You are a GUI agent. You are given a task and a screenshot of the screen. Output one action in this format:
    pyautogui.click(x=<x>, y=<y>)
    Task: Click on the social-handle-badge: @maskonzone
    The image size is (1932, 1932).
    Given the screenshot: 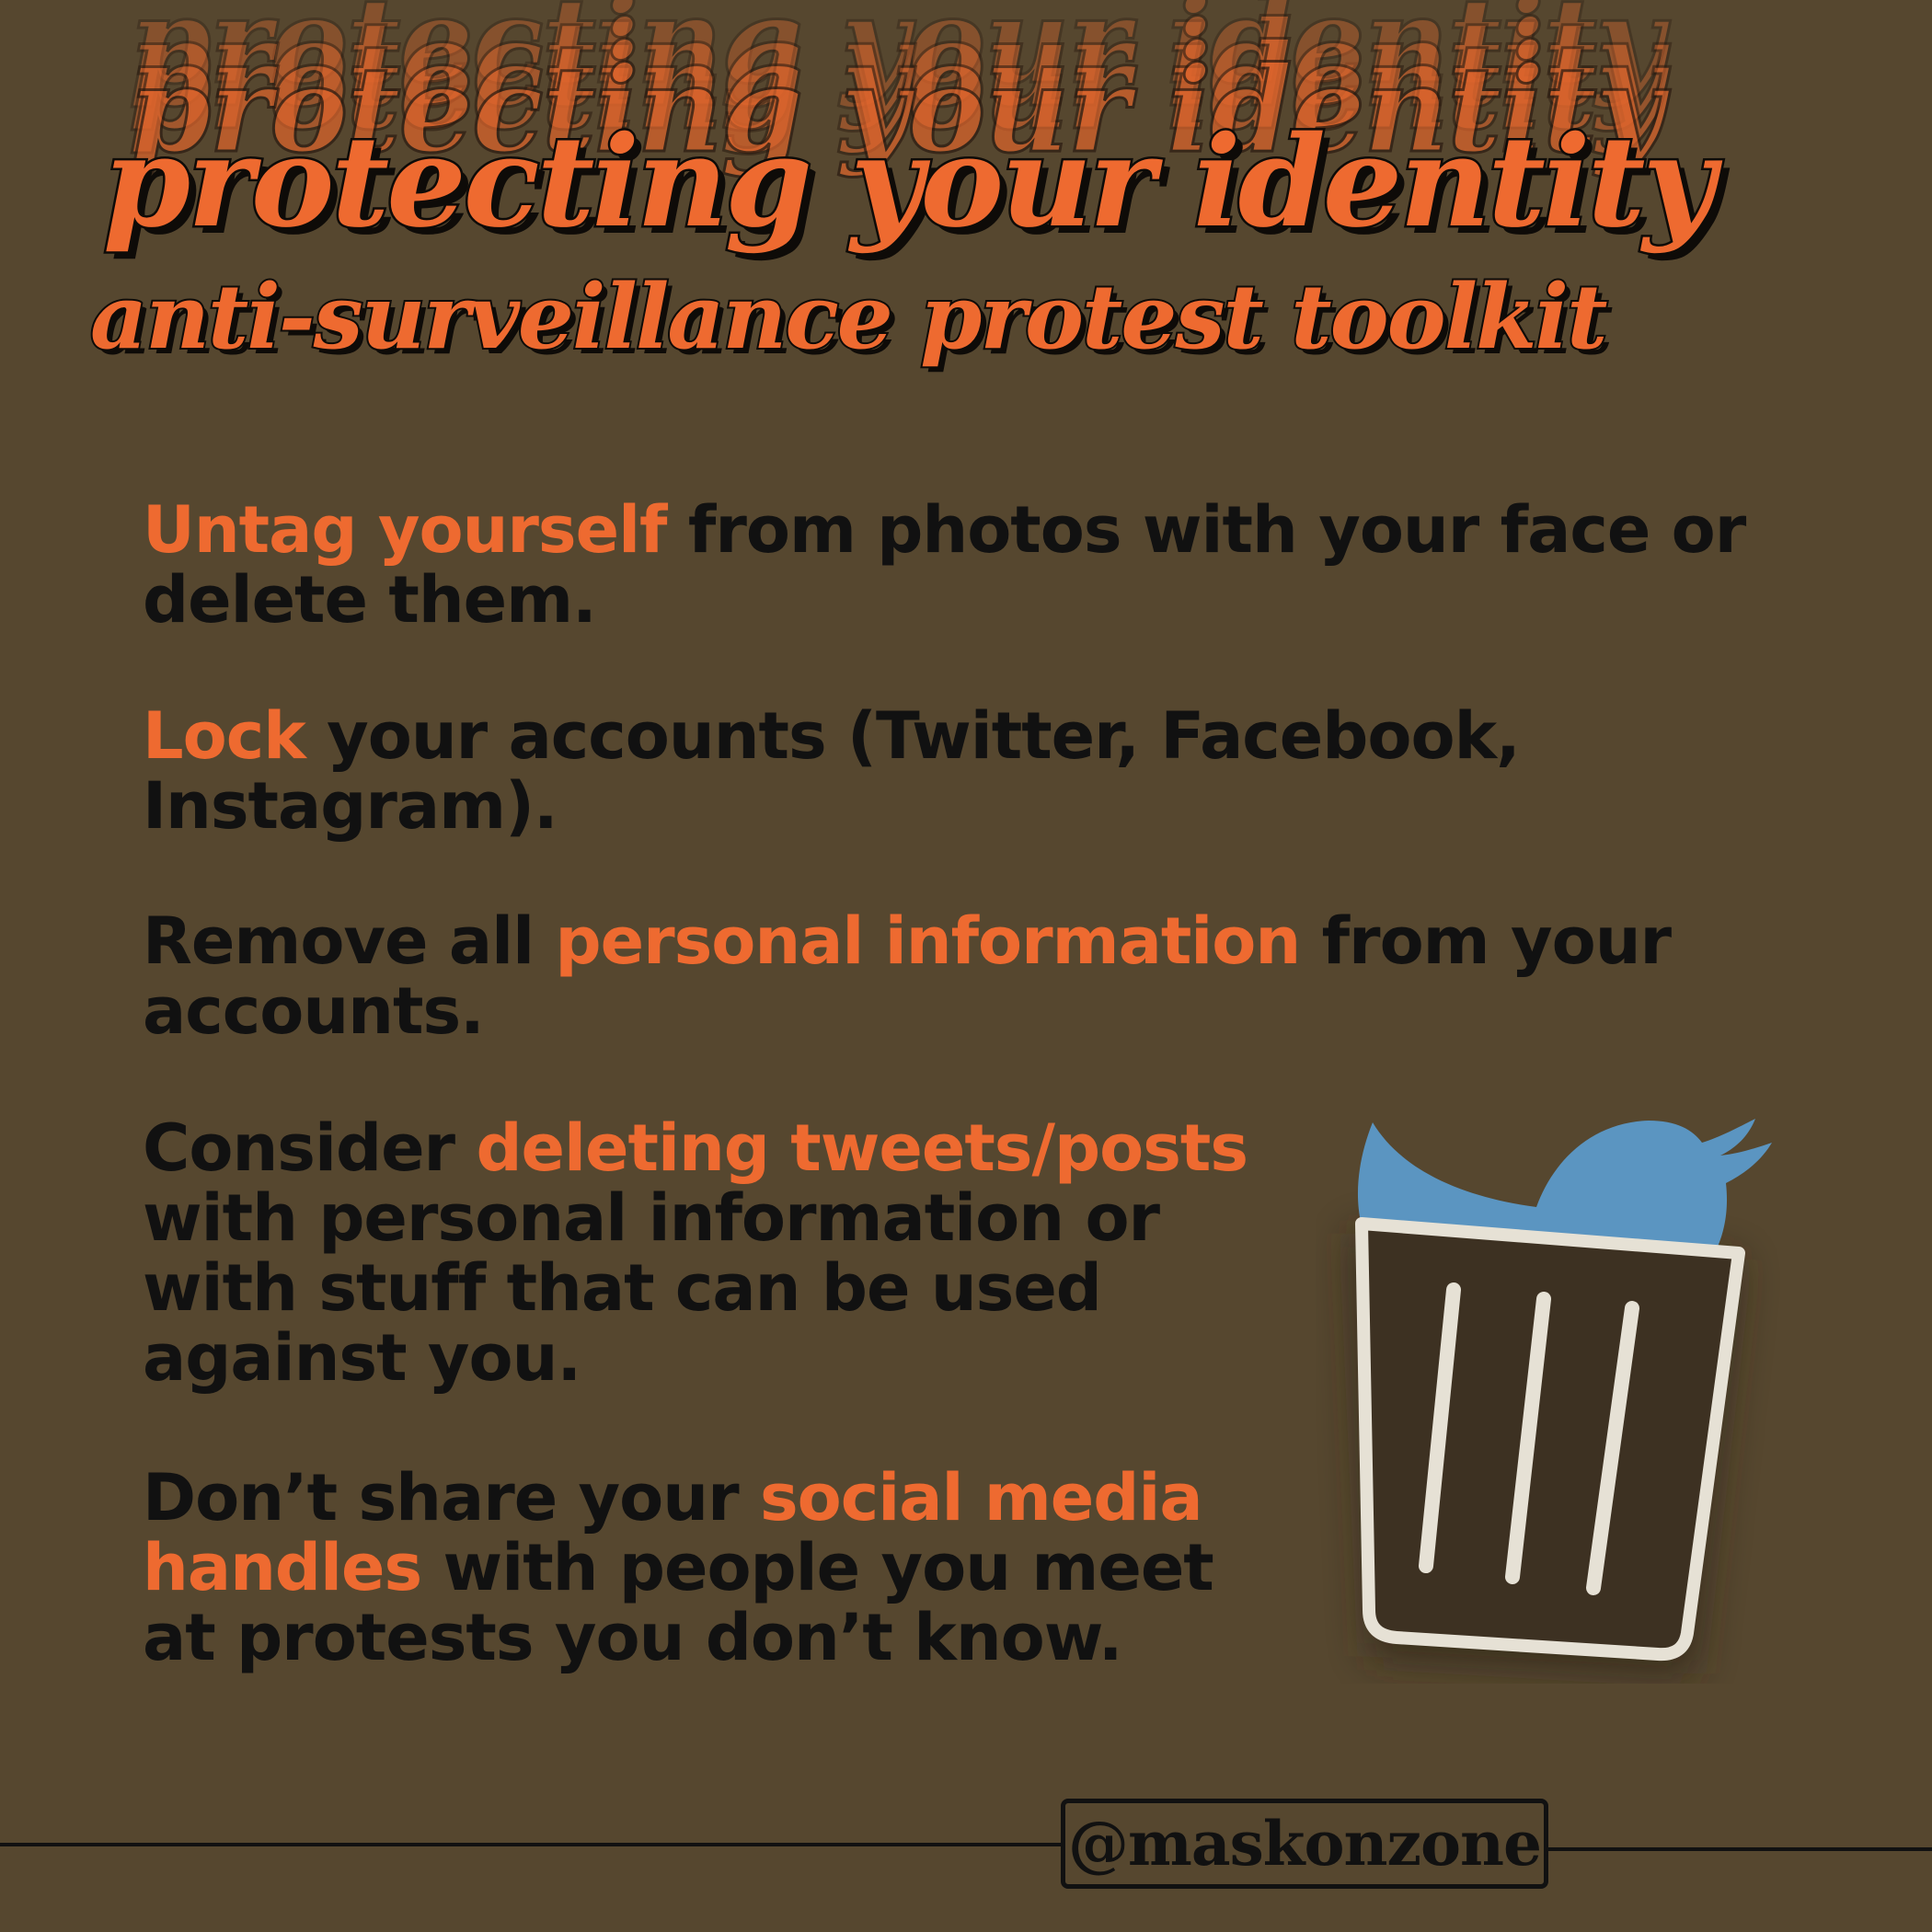 What is the action you would take?
    pyautogui.click(x=1304, y=1844)
    